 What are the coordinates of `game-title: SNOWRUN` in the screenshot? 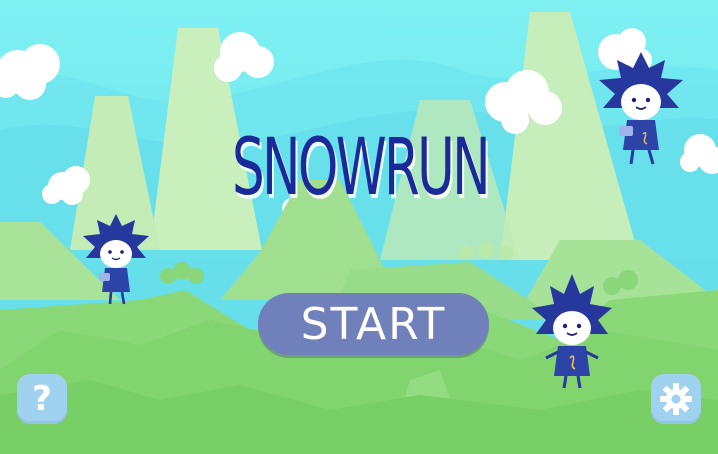 It's located at (361, 168).